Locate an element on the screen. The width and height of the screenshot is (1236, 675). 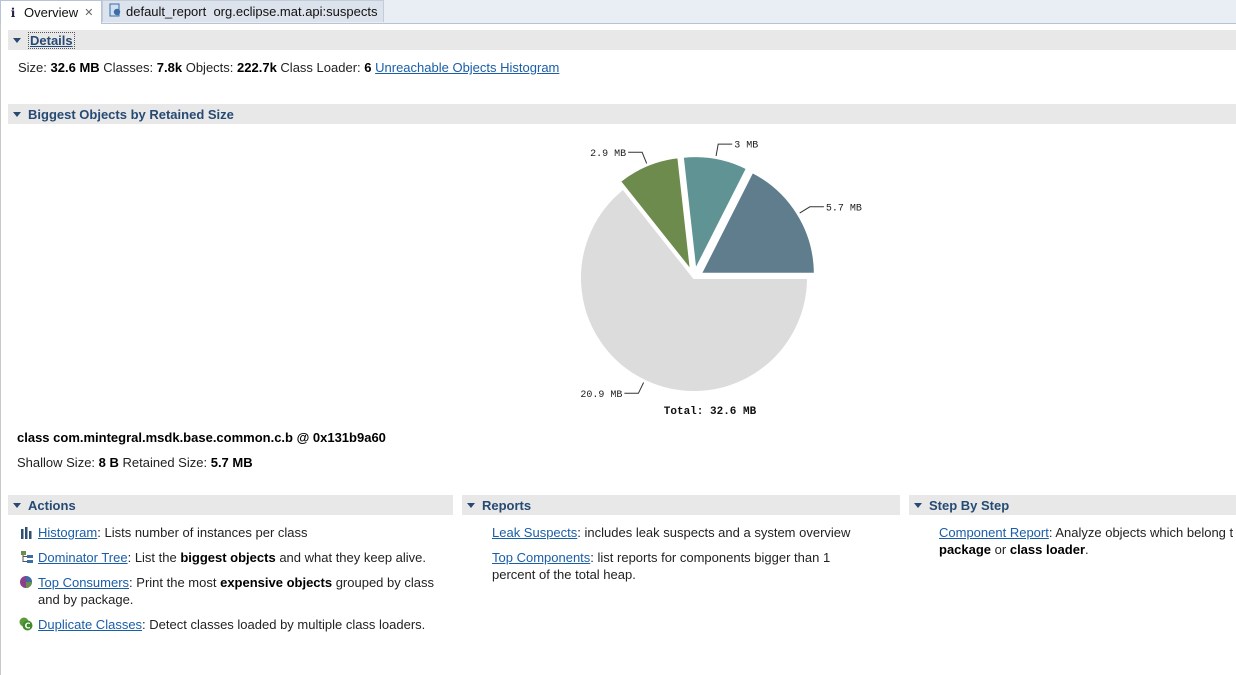
class-loader-value: 6 is located at coordinates (368, 67).